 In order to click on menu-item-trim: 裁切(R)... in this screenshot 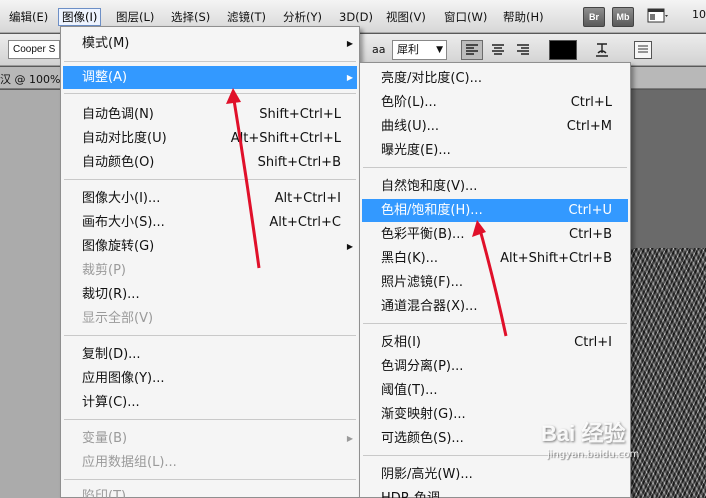, I will do `click(210, 294)`.